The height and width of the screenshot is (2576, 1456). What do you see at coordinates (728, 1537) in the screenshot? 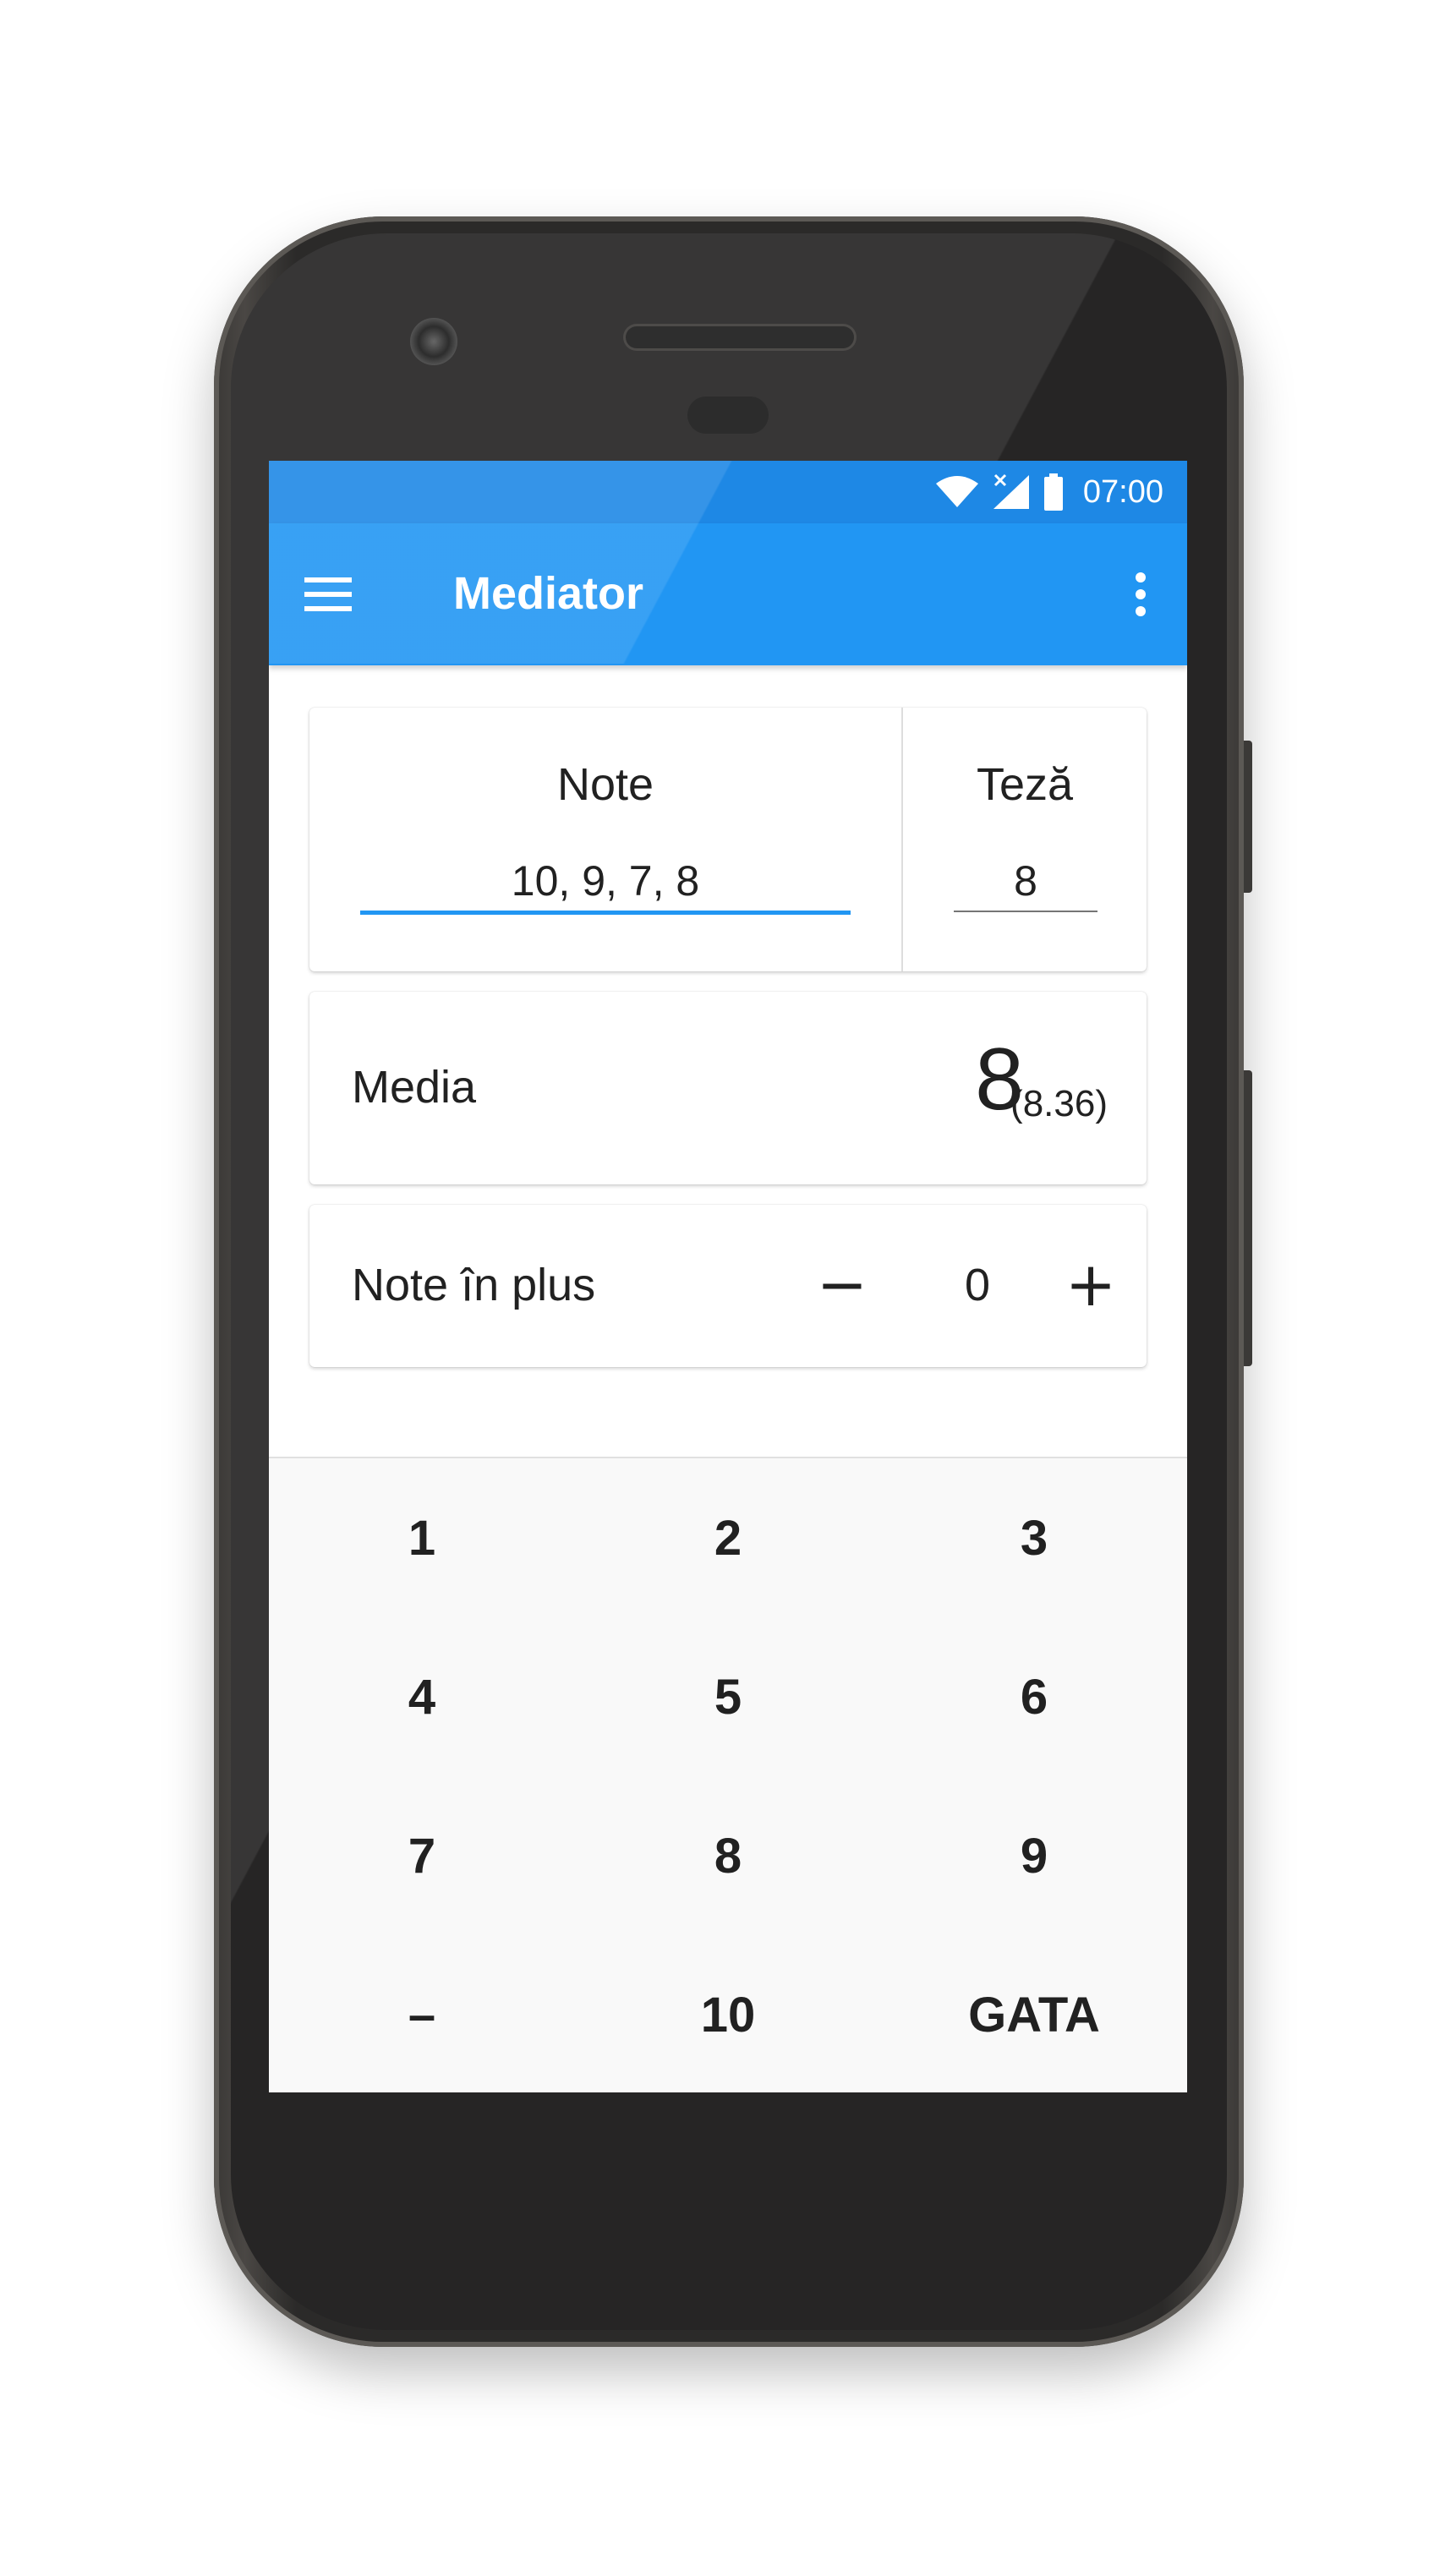
I see `key-2: 2` at bounding box center [728, 1537].